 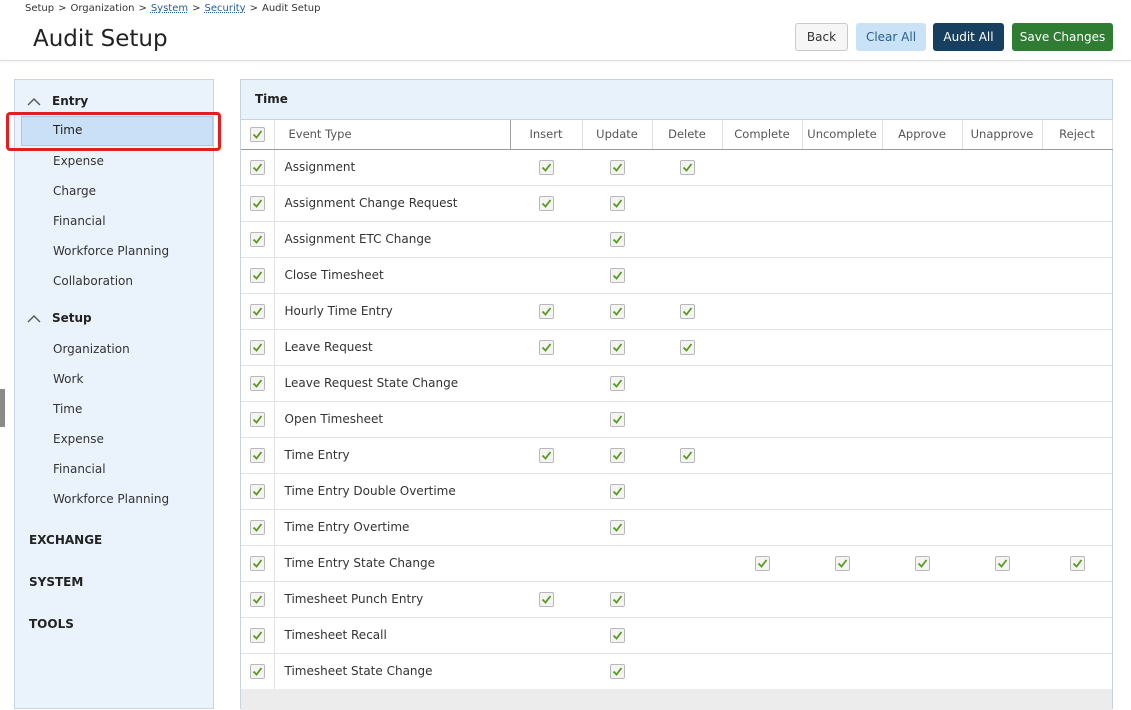 What do you see at coordinates (1077, 563) in the screenshot?
I see `reject-checkbox` at bounding box center [1077, 563].